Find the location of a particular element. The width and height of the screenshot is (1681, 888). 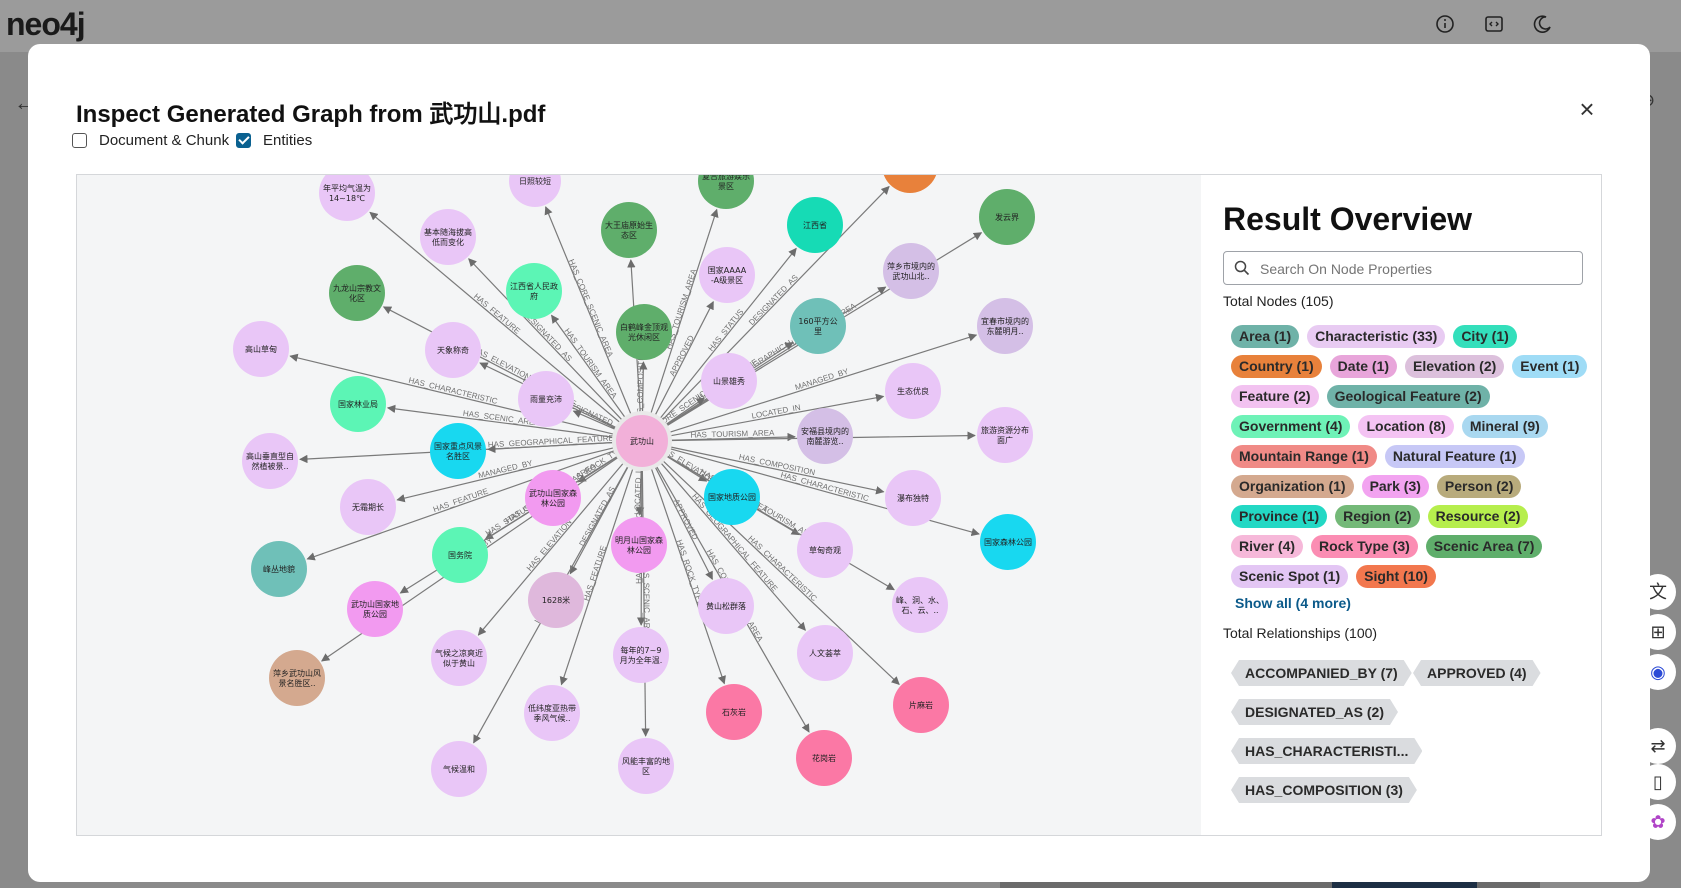

node-label-chip: Scenic Spot (1) is located at coordinates (1290, 576).